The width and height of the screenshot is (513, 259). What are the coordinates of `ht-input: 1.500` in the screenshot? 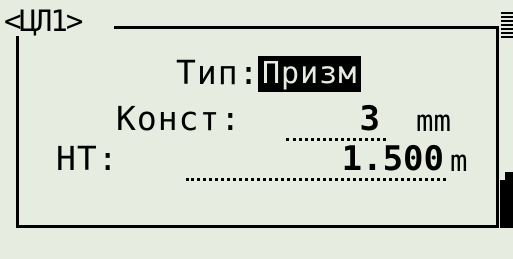 It's located at (315, 159).